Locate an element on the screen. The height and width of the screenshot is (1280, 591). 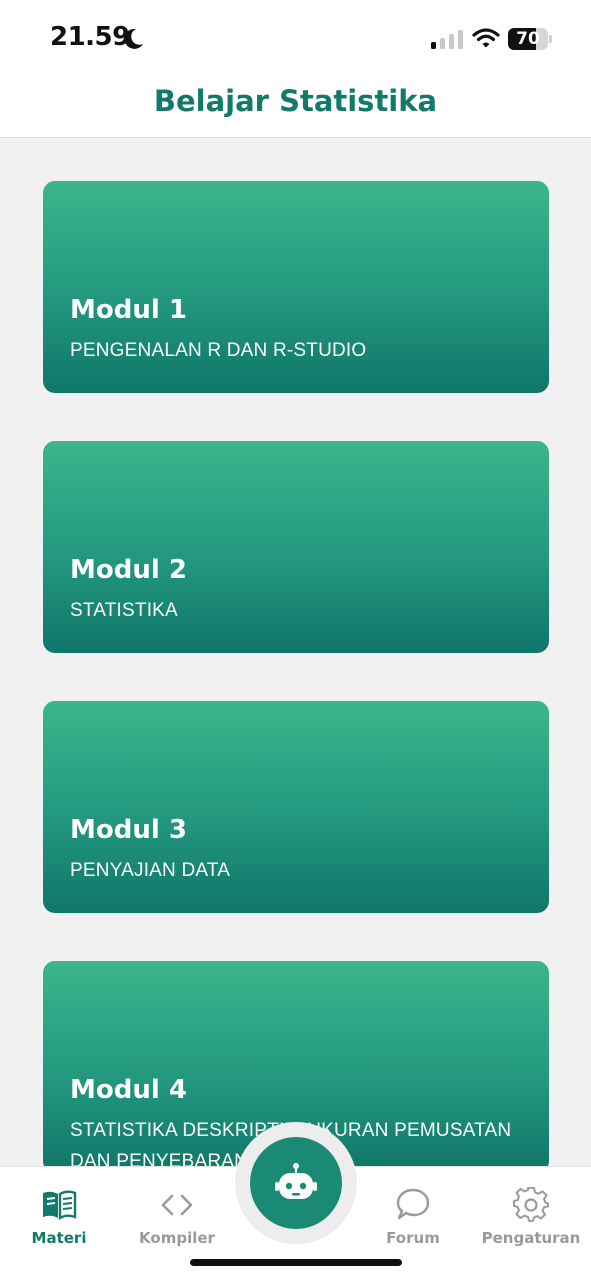
module-card-3: Modul 3 PENYAJIAN DATA is located at coordinates (296, 807).